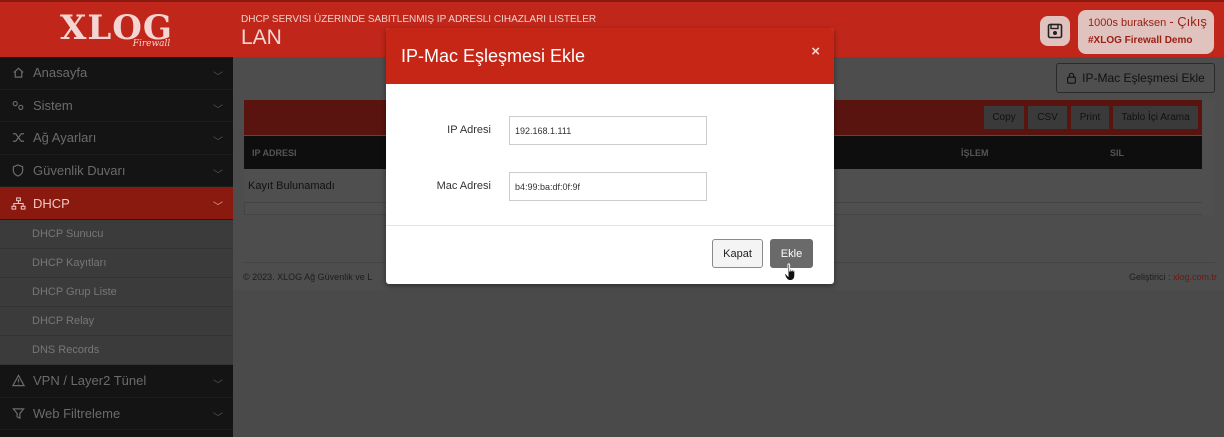  I want to click on lock-icon, so click(1072, 78).